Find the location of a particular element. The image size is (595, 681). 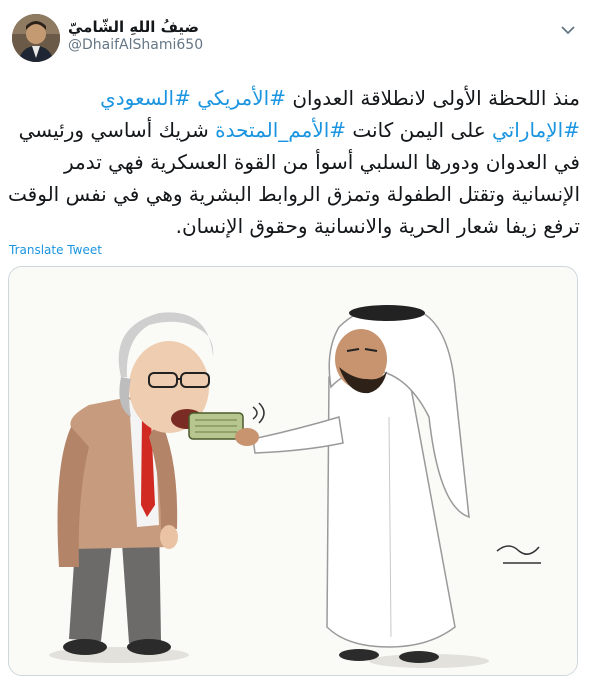

author-name: ضيفُ اللهِ الشّاميّ is located at coordinates (135, 27).